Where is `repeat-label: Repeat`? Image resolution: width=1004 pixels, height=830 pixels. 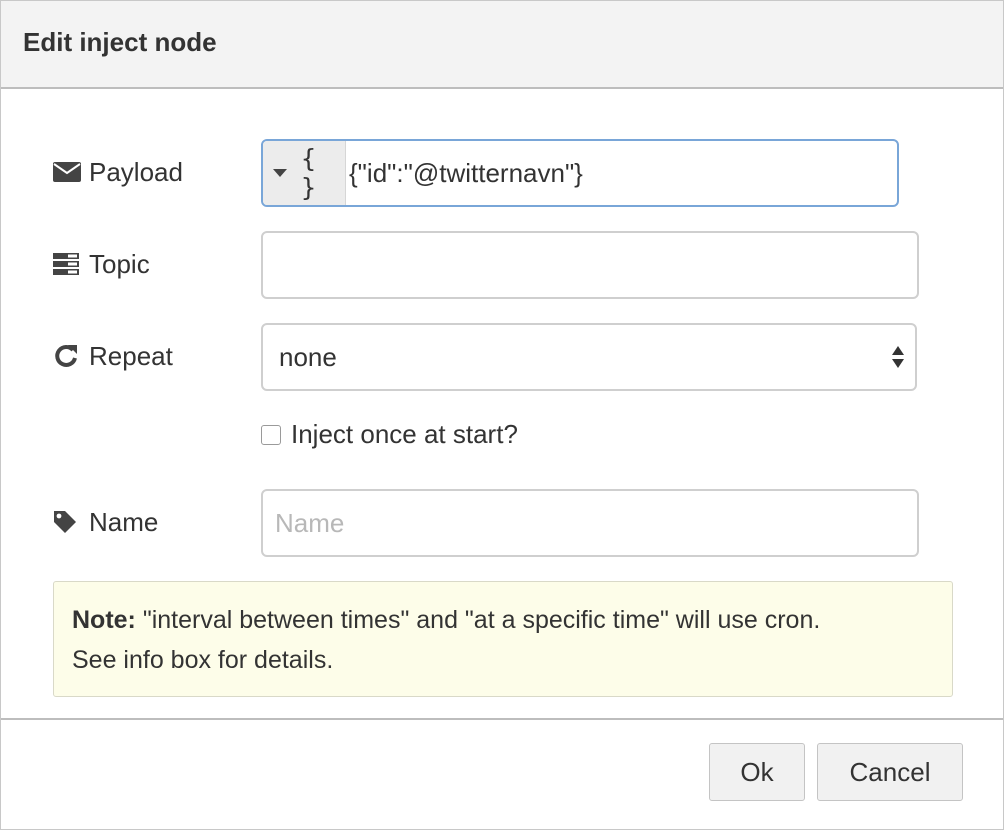 repeat-label: Repeat is located at coordinates (131, 355).